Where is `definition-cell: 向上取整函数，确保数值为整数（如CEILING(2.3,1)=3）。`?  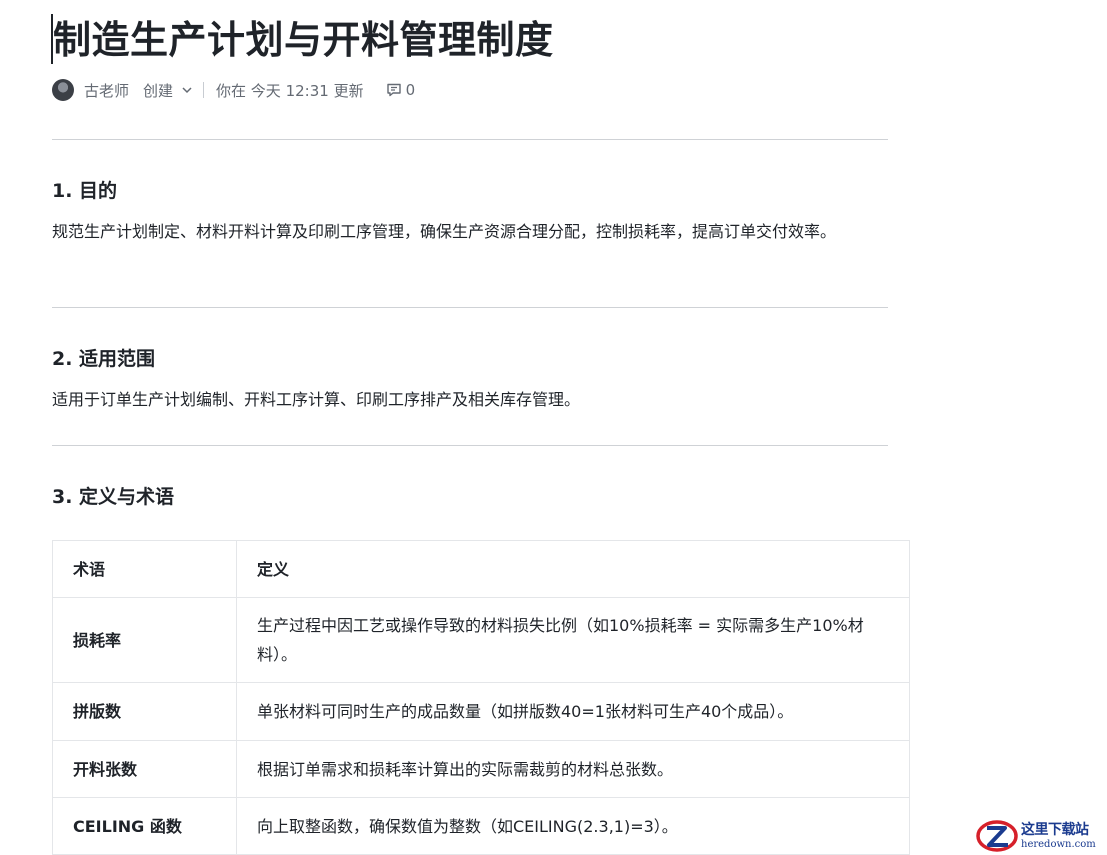
definition-cell: 向上取整函数，确保数值为整数（如CEILING(2.3,1)=3）。 is located at coordinates (573, 826).